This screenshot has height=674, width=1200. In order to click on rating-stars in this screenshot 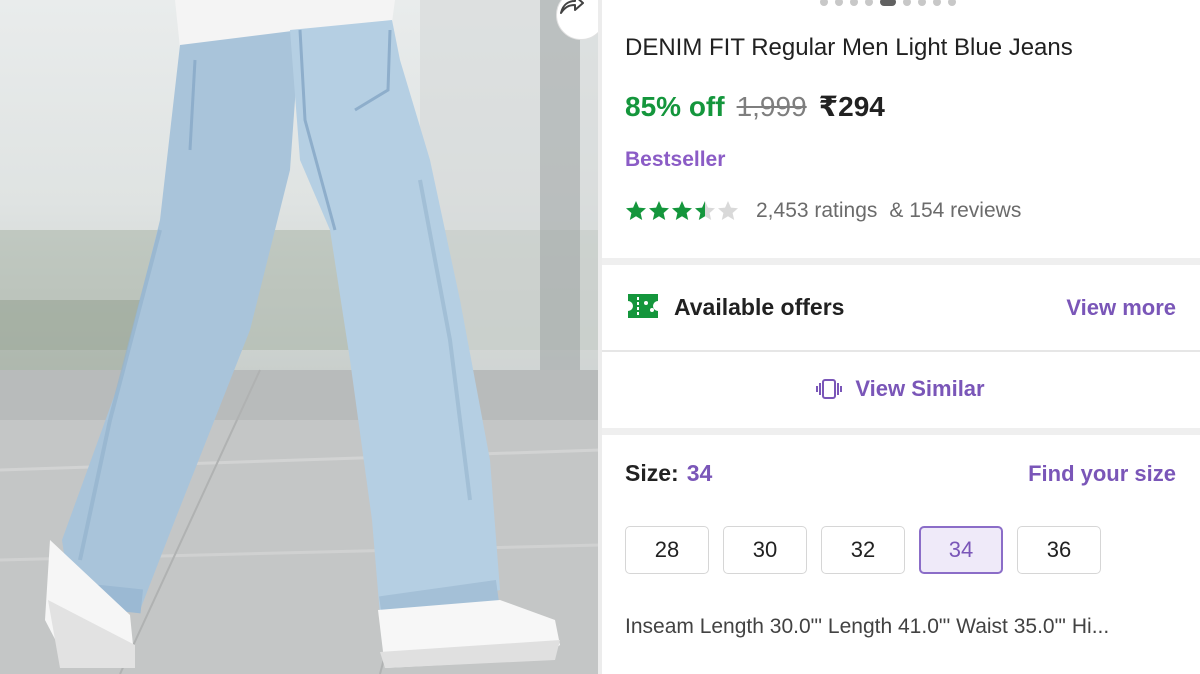, I will do `click(682, 211)`.